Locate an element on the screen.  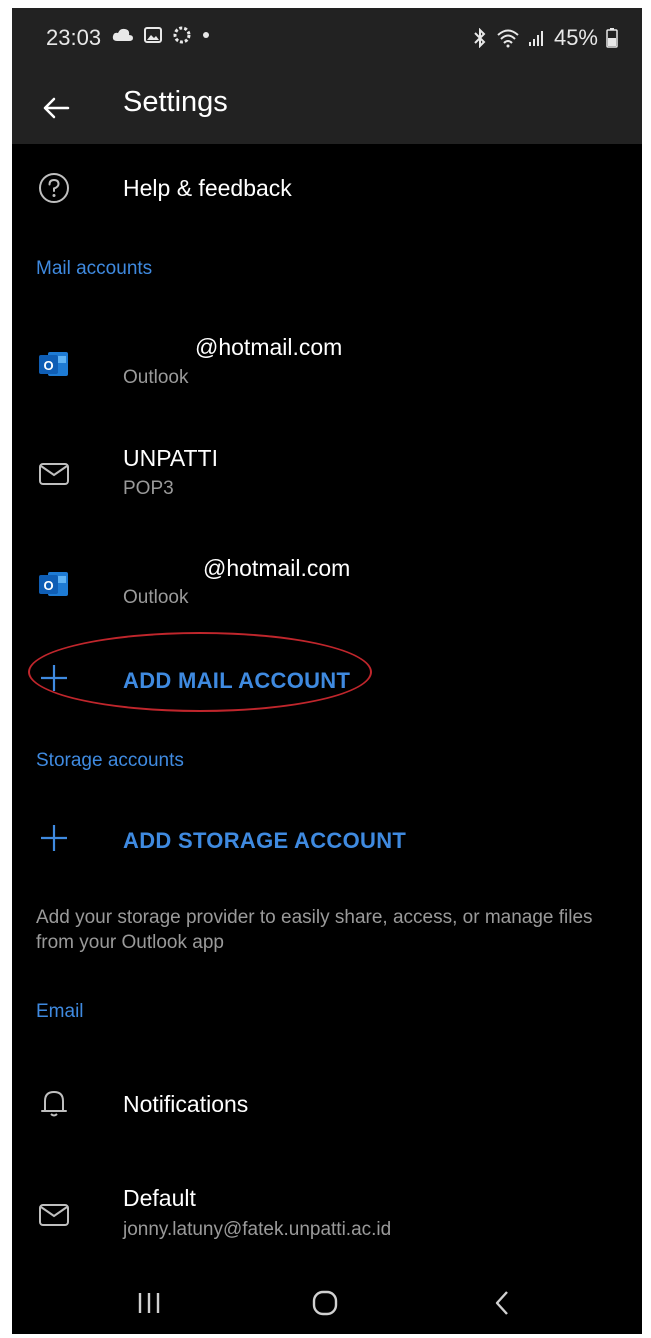
default-account-item: Default jonny.latuny@fatek.unpatti.ac.id is located at coordinates (327, 1213).